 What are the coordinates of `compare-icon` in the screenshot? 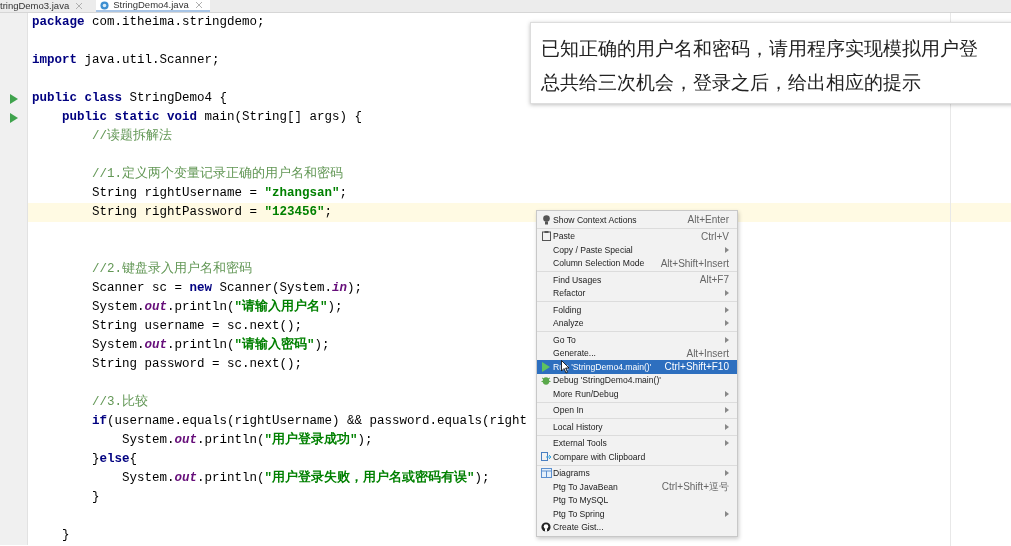 It's located at (546, 456).